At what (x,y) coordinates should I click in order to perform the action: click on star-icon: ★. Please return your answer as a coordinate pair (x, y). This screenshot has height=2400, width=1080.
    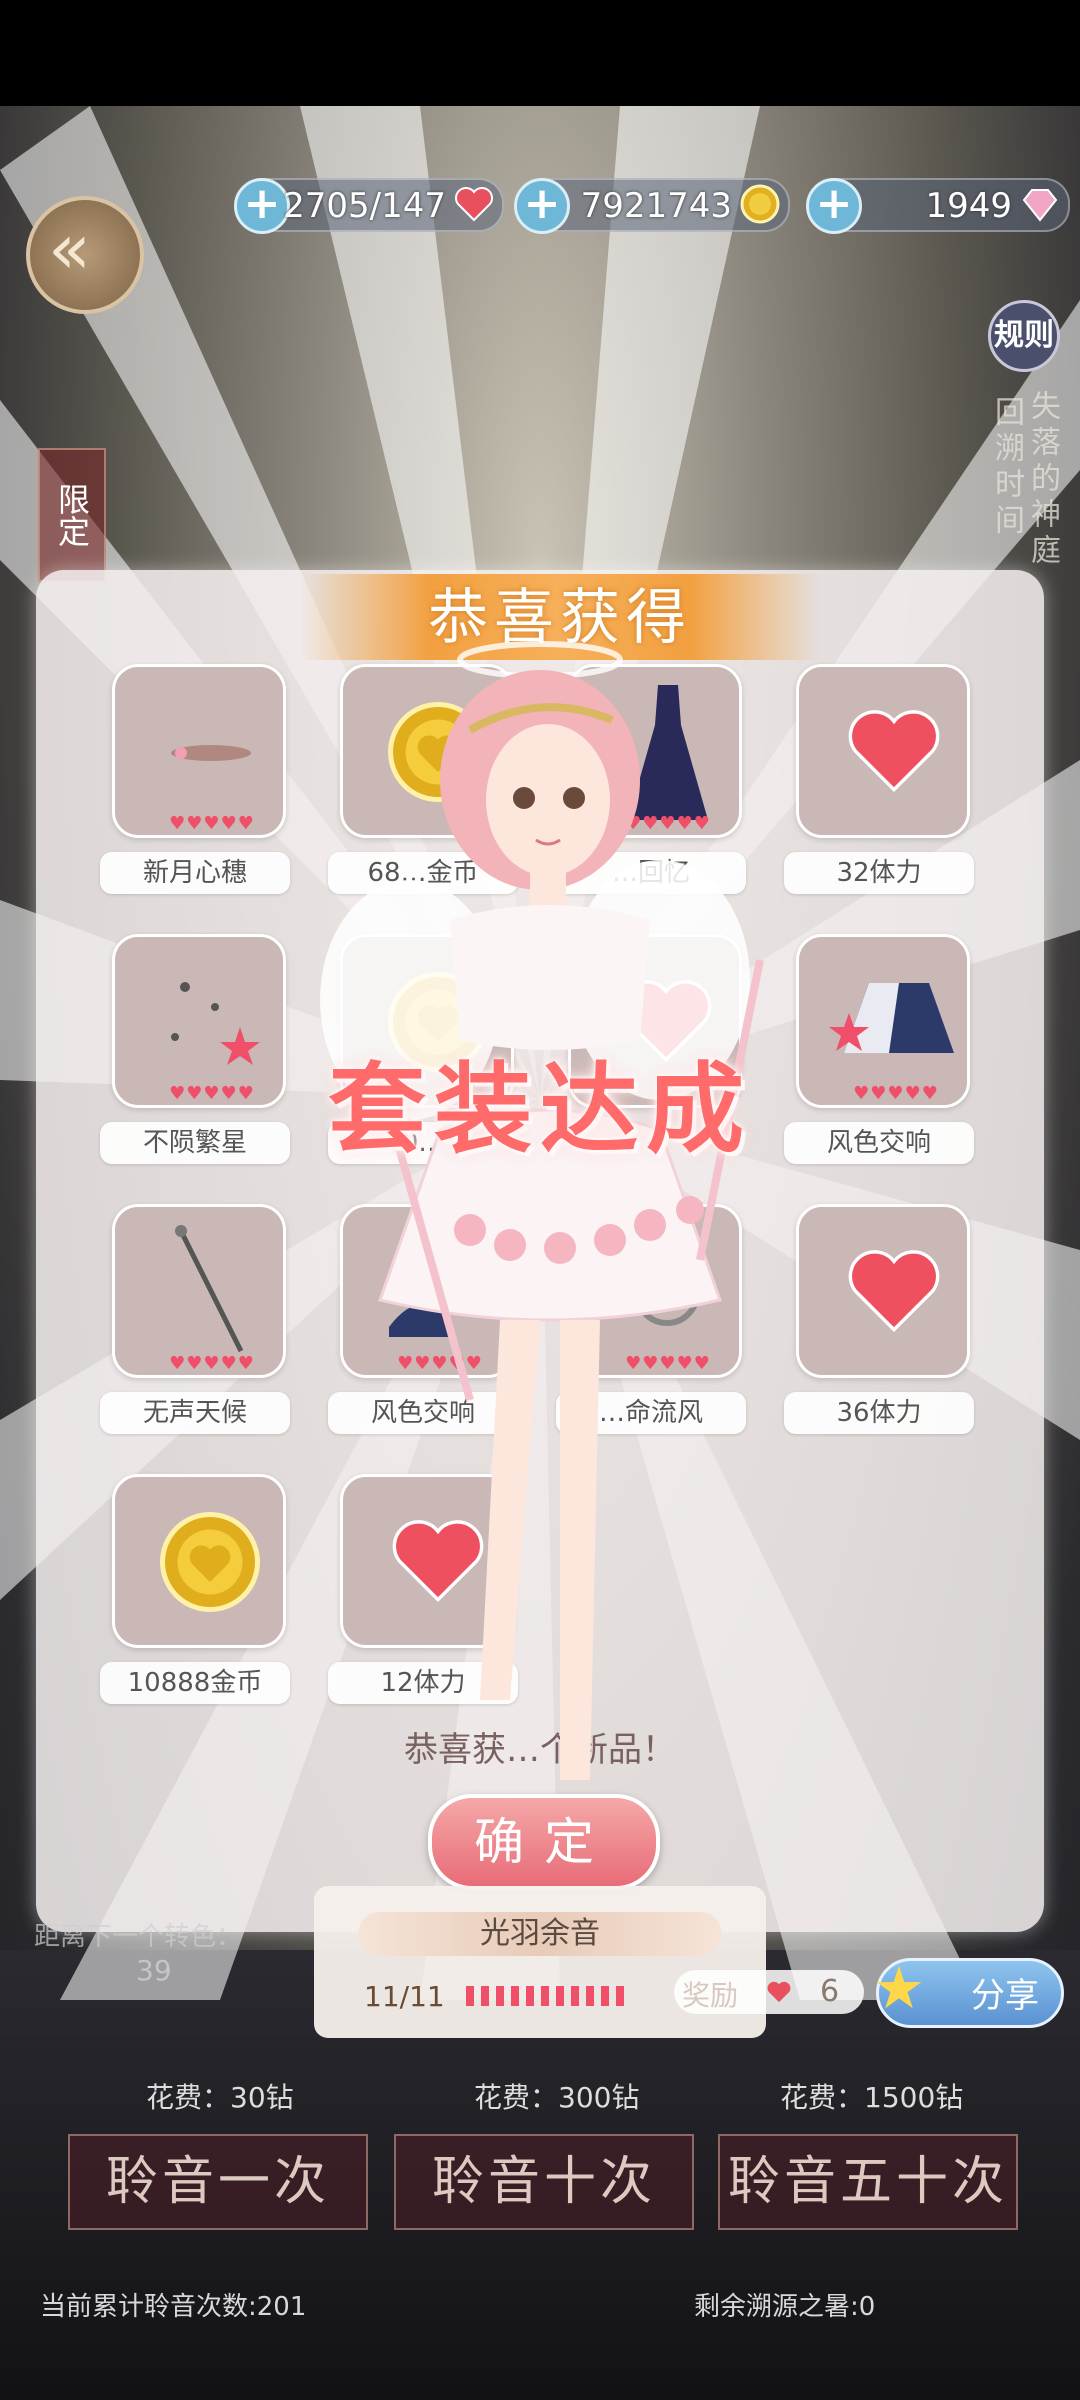
    Looking at the image, I should click on (899, 1988).